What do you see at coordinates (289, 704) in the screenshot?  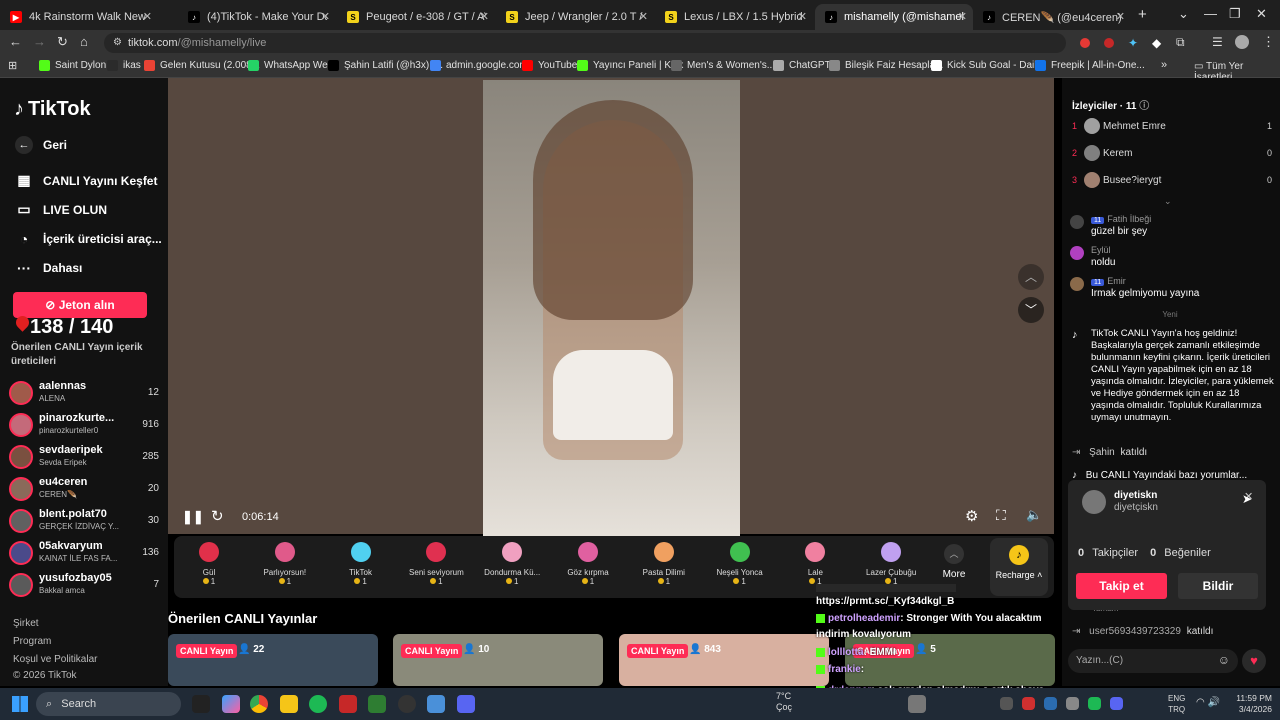 I see `explorer-icon` at bounding box center [289, 704].